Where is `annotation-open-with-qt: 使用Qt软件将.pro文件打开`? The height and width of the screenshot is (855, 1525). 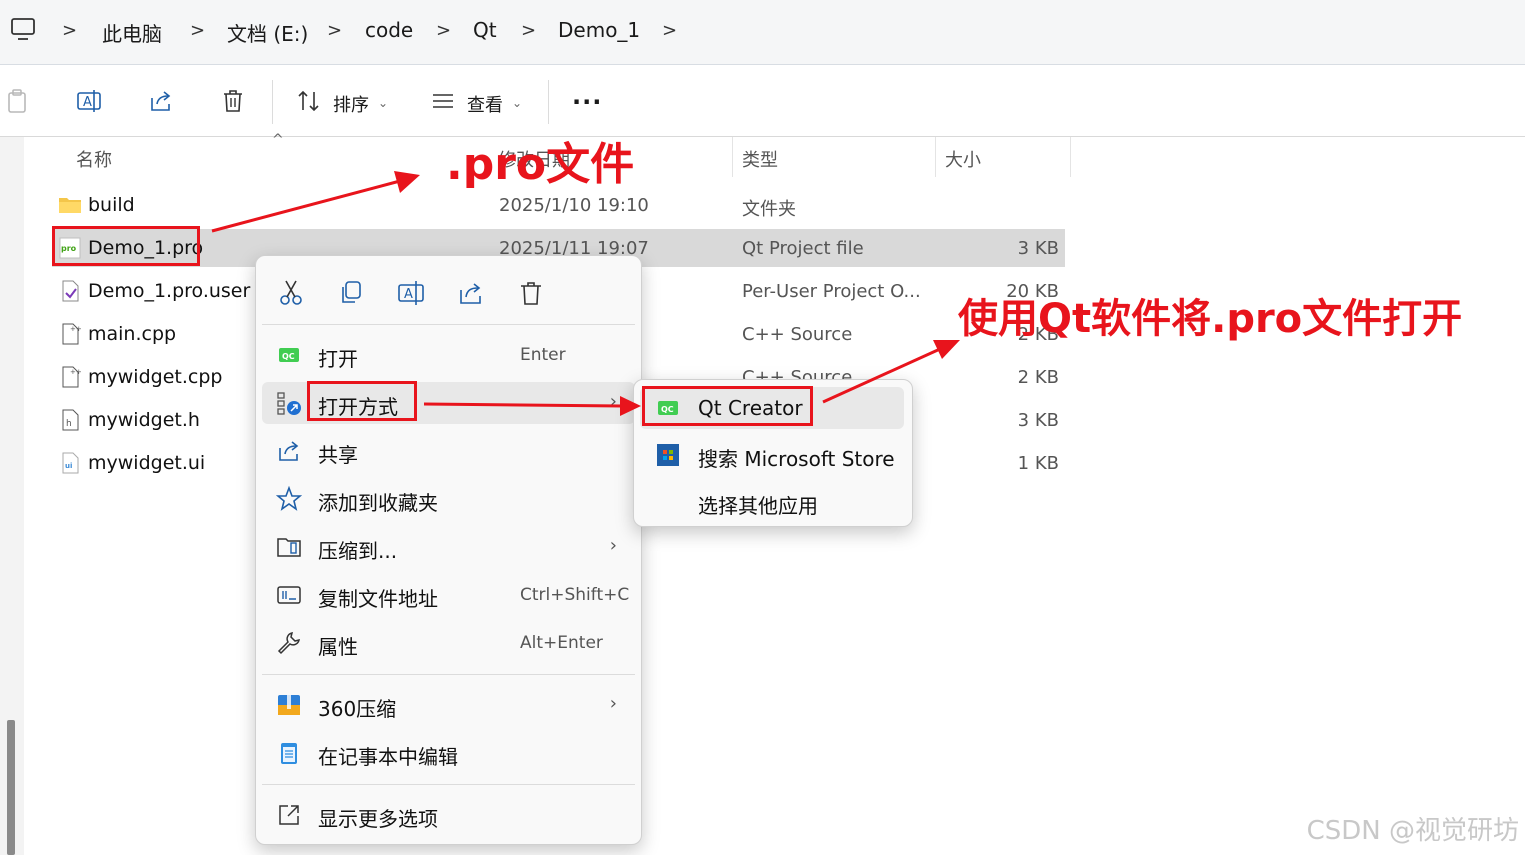 annotation-open-with-qt: 使用Qt软件将.pro文件打开 is located at coordinates (1210, 319).